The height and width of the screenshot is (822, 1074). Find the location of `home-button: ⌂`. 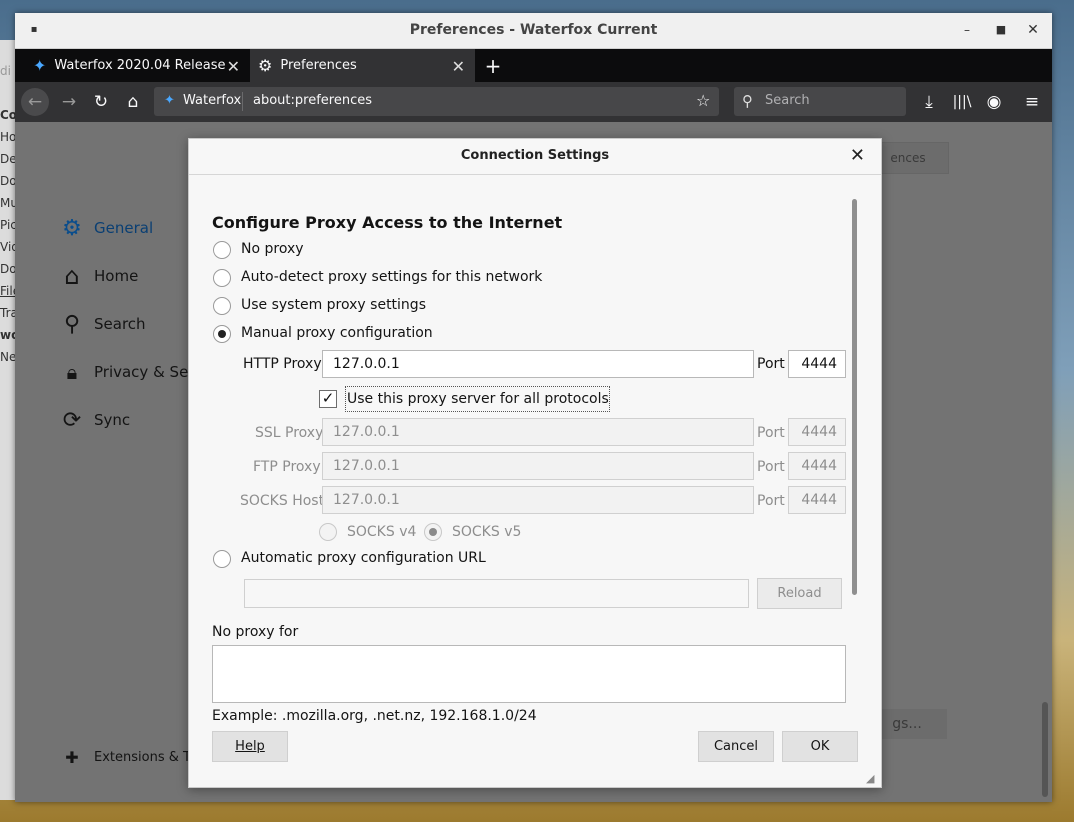

home-button: ⌂ is located at coordinates (133, 102).